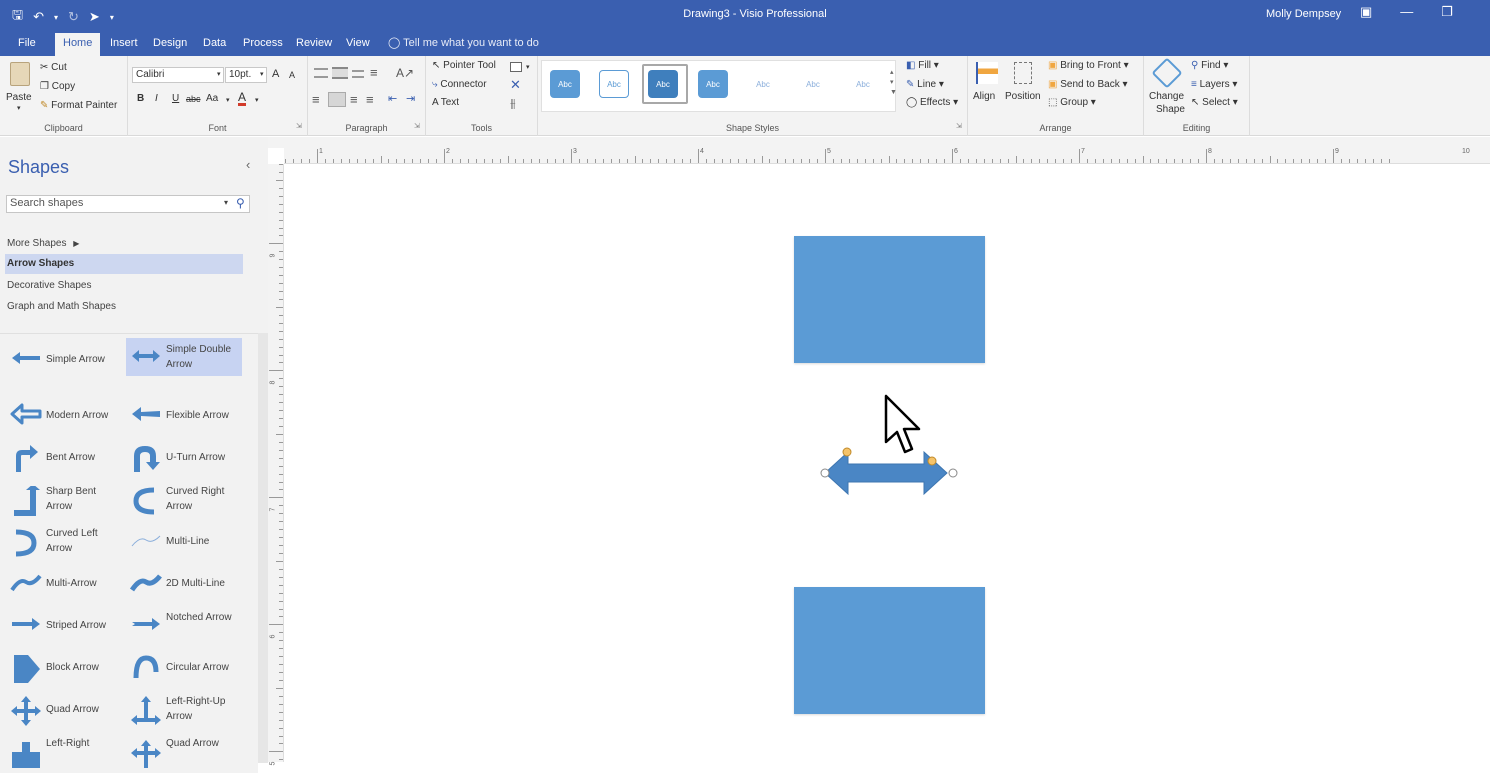 The height and width of the screenshot is (773, 1490). Describe the element at coordinates (64, 583) in the screenshot. I see `shape-multi-arrow: Multi-Arrow` at that location.